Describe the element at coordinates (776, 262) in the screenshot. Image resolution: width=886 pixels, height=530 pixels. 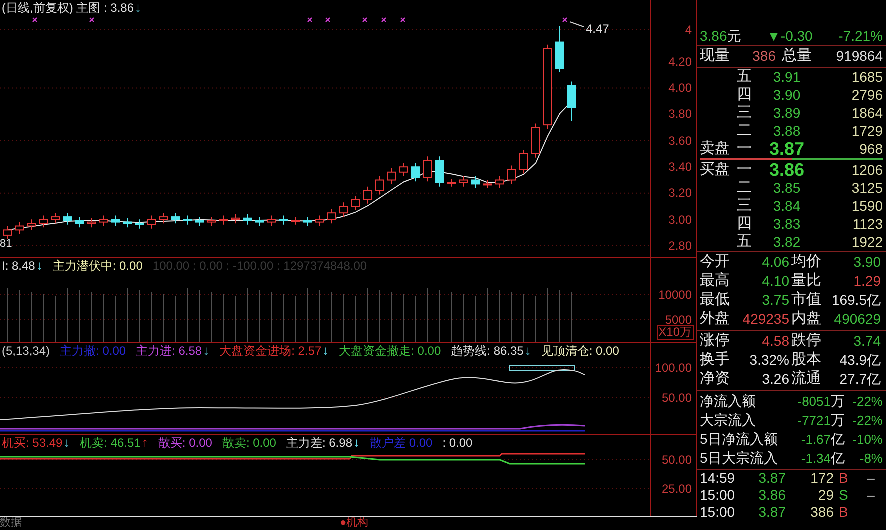
I see `stat-value: 4.06` at that location.